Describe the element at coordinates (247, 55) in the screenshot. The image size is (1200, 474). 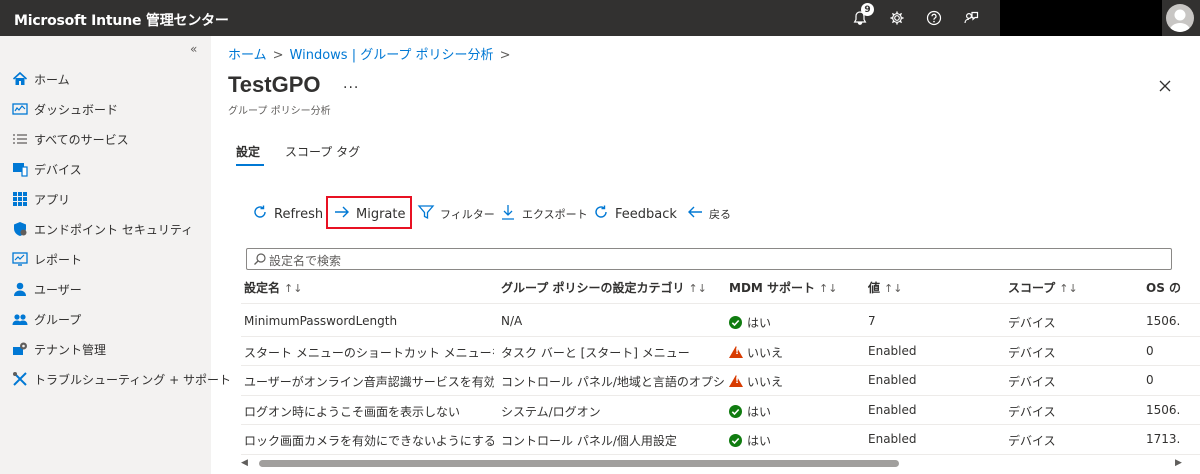
I see `breadcrumb-home: ホーム` at that location.